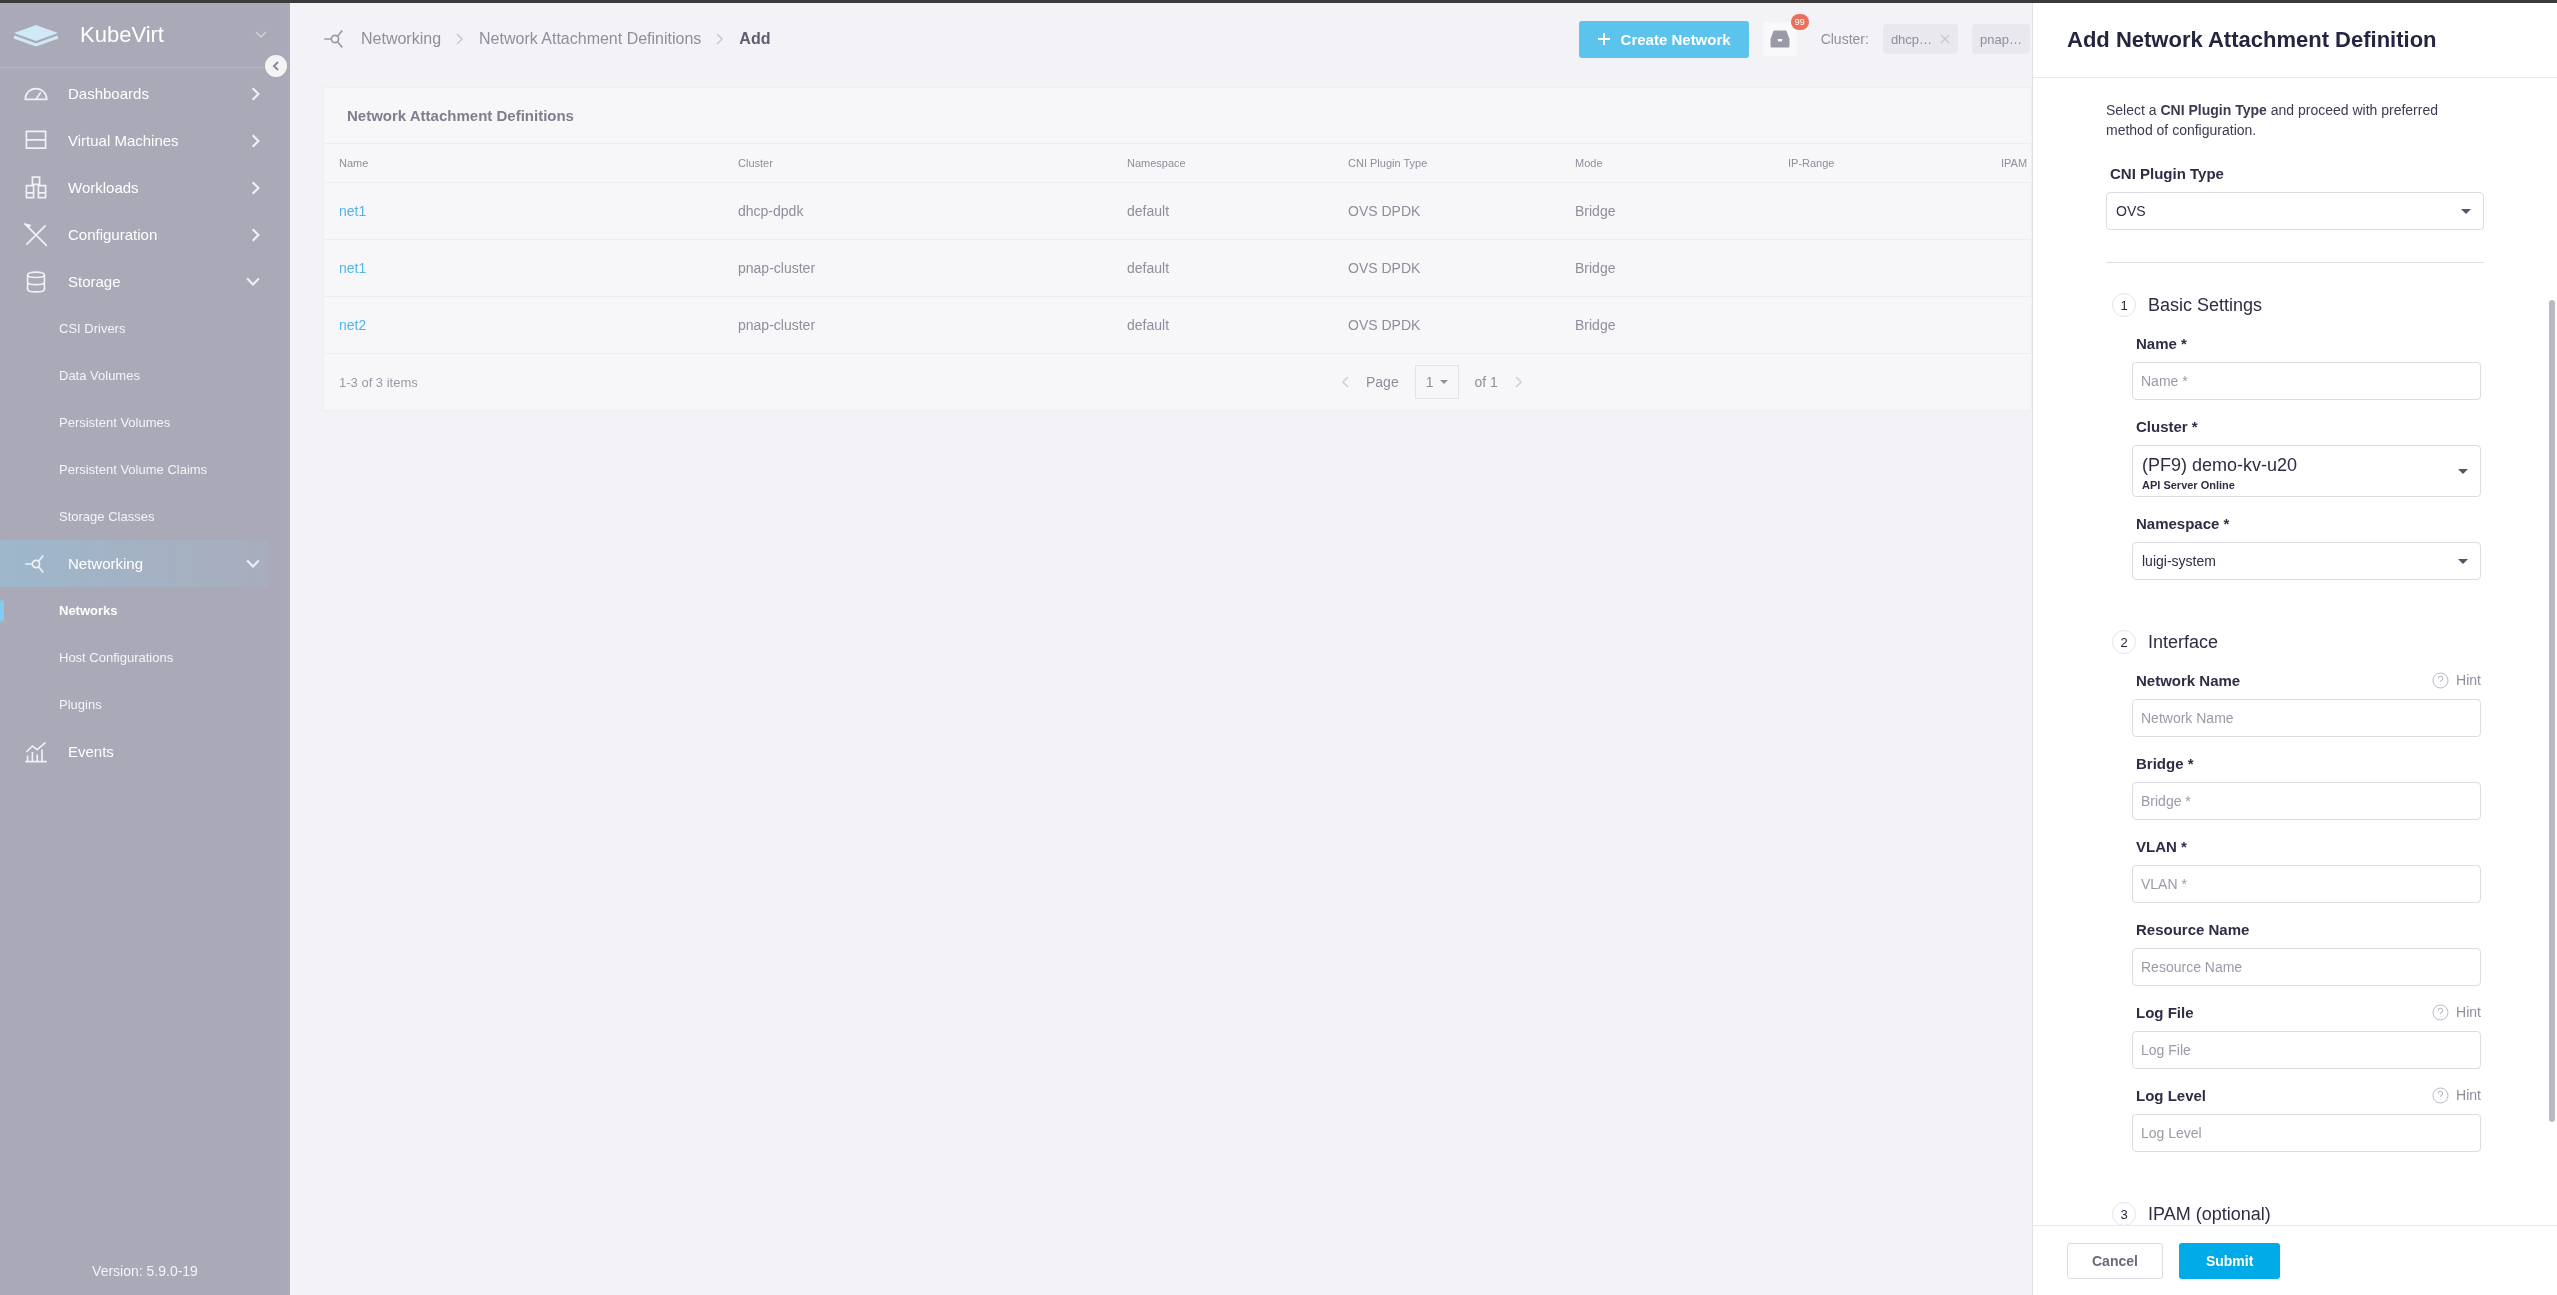 The width and height of the screenshot is (2557, 1295). Describe the element at coordinates (2209, 1214) in the screenshot. I see `section-title: IPAM (optional)` at that location.